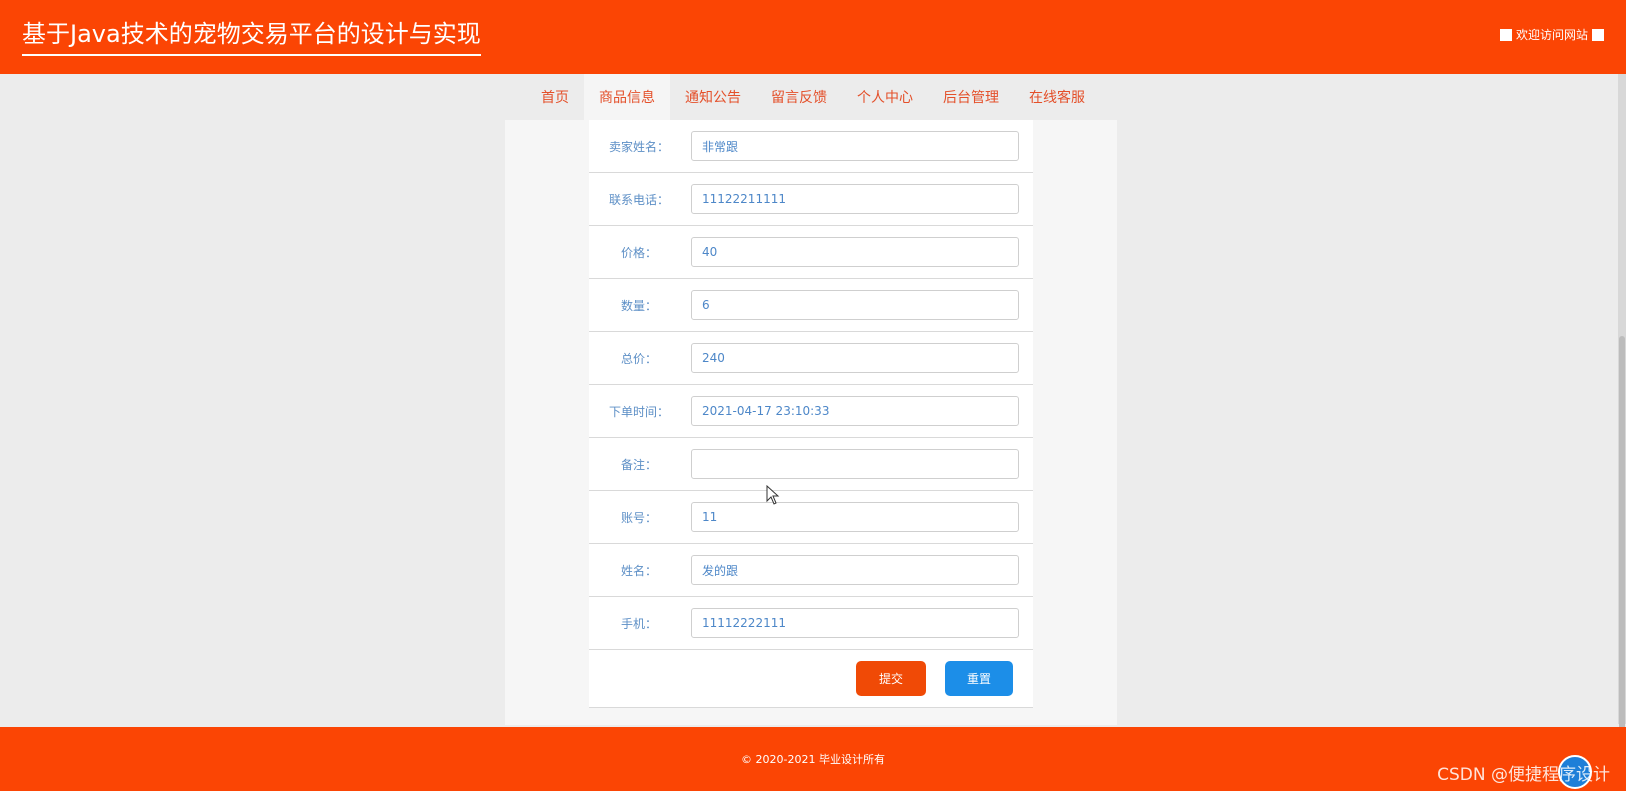  I want to click on nav-item-profile: 个人中心, so click(885, 97).